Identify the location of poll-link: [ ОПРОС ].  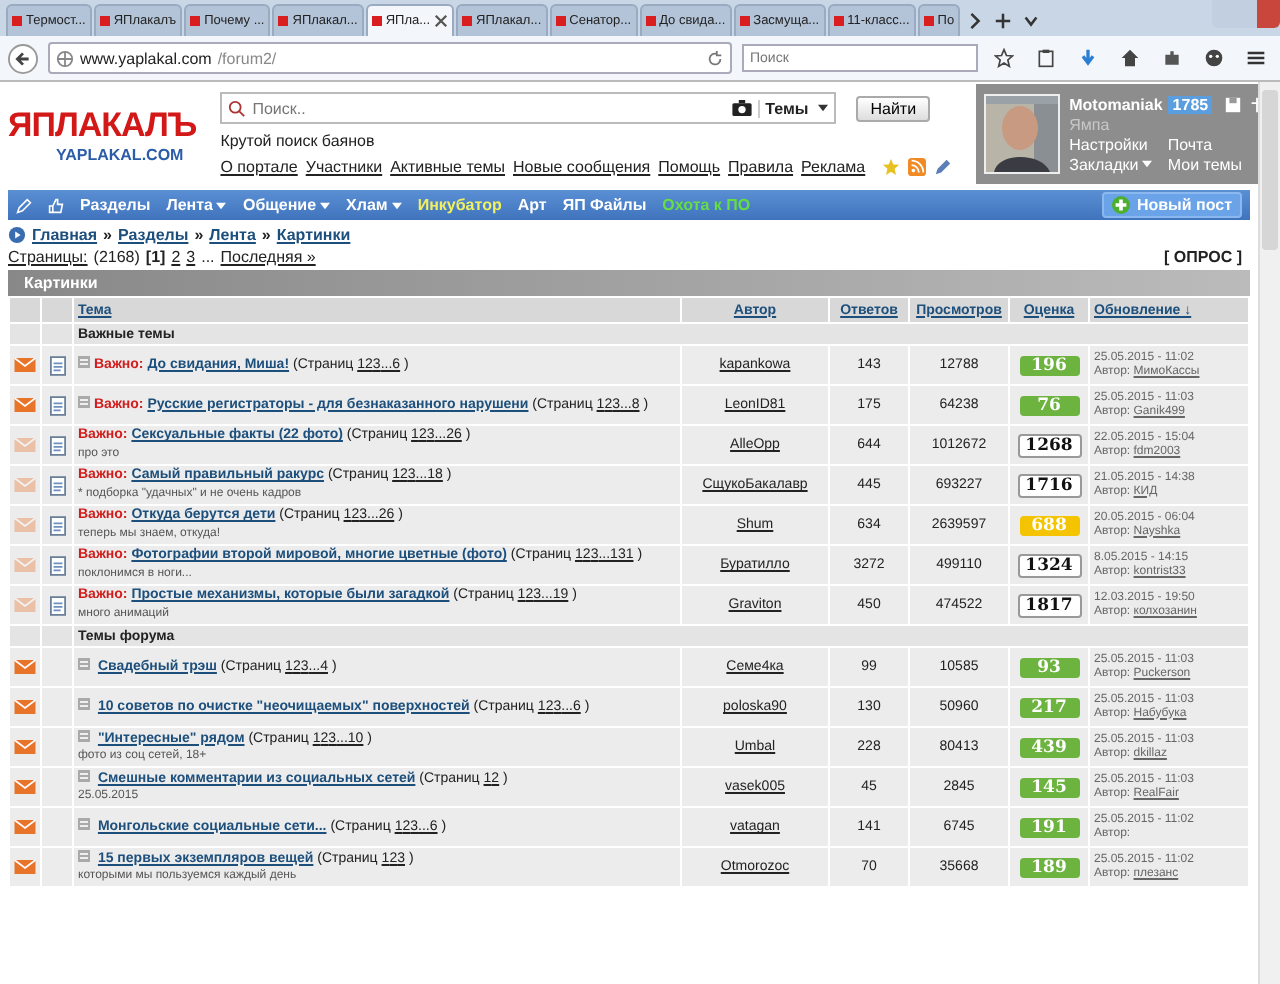
(1203, 257).